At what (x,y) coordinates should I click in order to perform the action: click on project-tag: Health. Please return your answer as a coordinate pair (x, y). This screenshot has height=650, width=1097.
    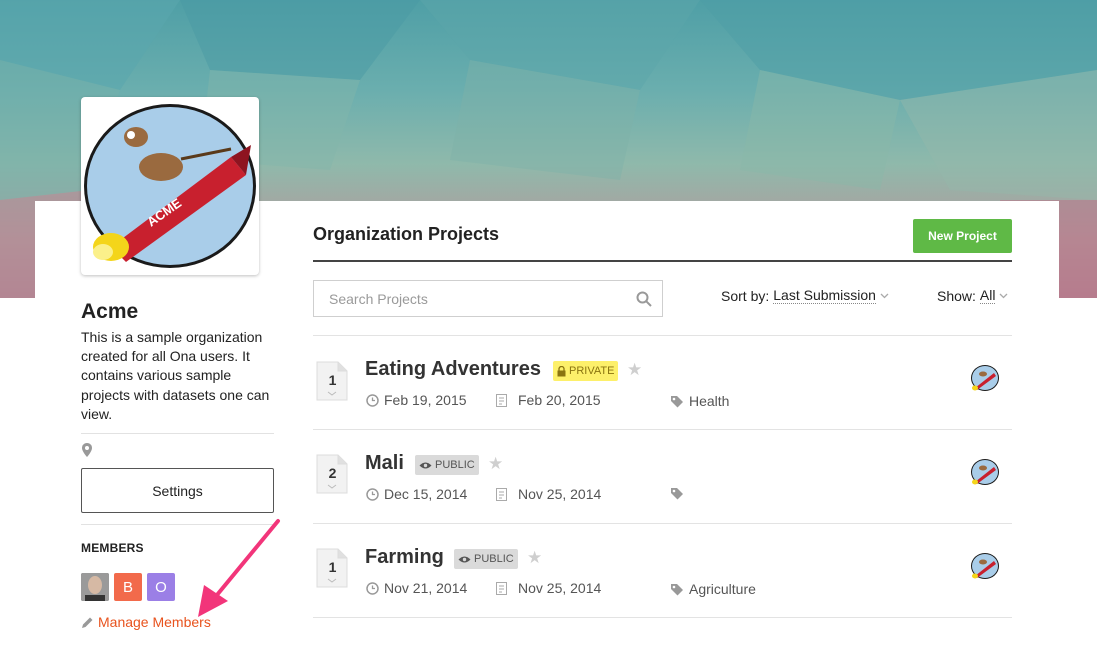
    Looking at the image, I should click on (699, 401).